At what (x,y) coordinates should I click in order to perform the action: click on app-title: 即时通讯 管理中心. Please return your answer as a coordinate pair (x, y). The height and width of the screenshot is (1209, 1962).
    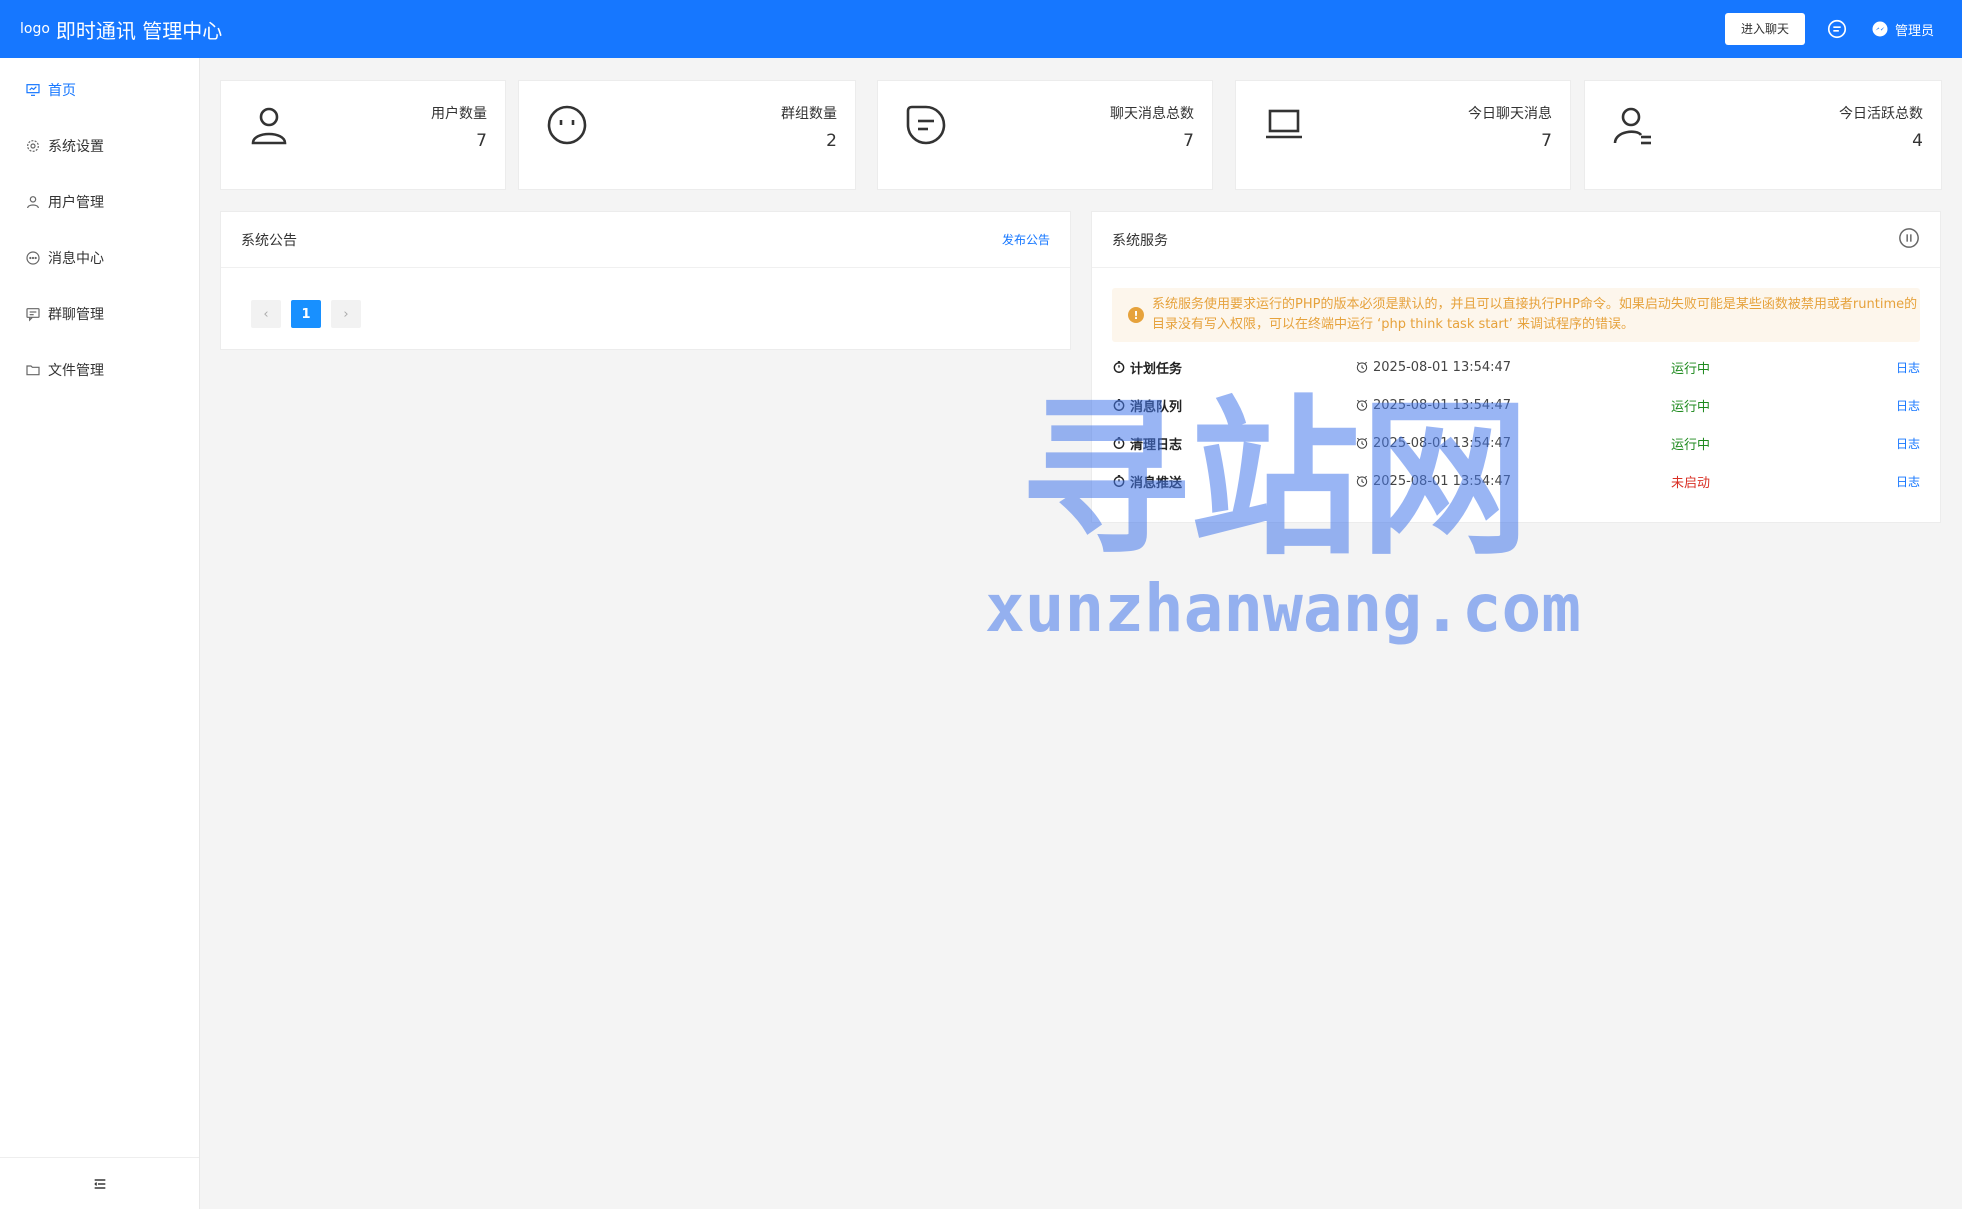
    Looking at the image, I should click on (139, 30).